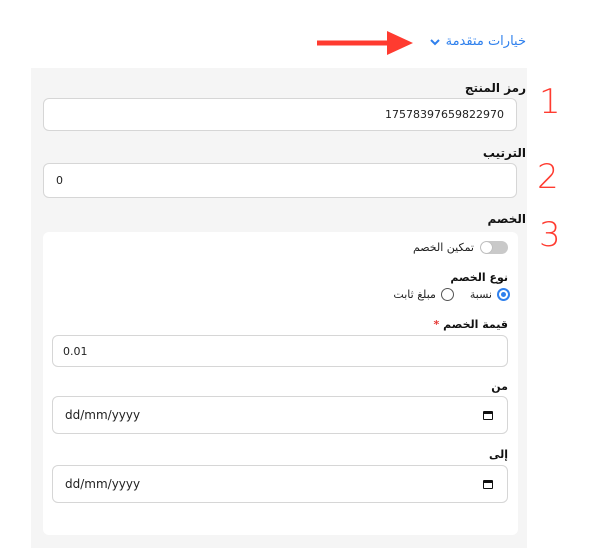 The height and width of the screenshot is (559, 590). Describe the element at coordinates (414, 294) in the screenshot. I see `radio-fixed-amount-label: مبلغ ثابت` at that location.